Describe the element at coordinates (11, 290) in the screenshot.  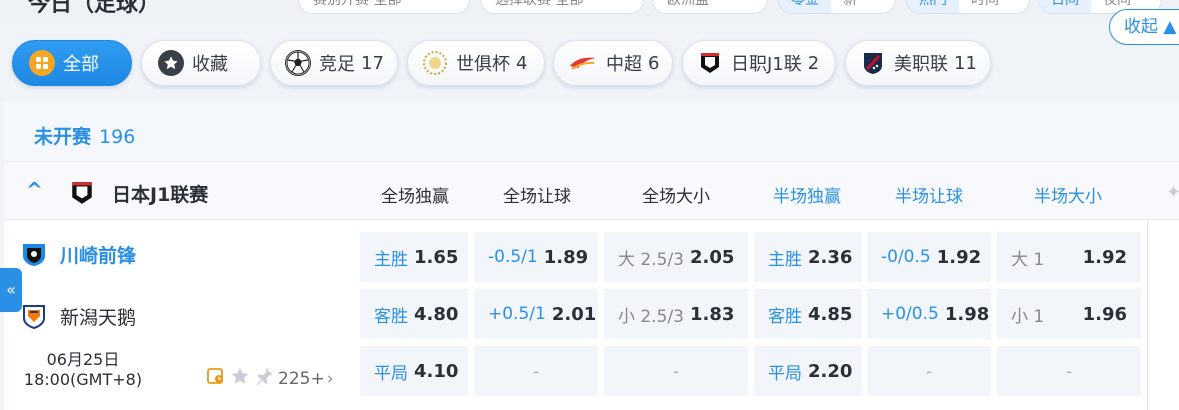
I see `expand-sidebar-button: «` at that location.